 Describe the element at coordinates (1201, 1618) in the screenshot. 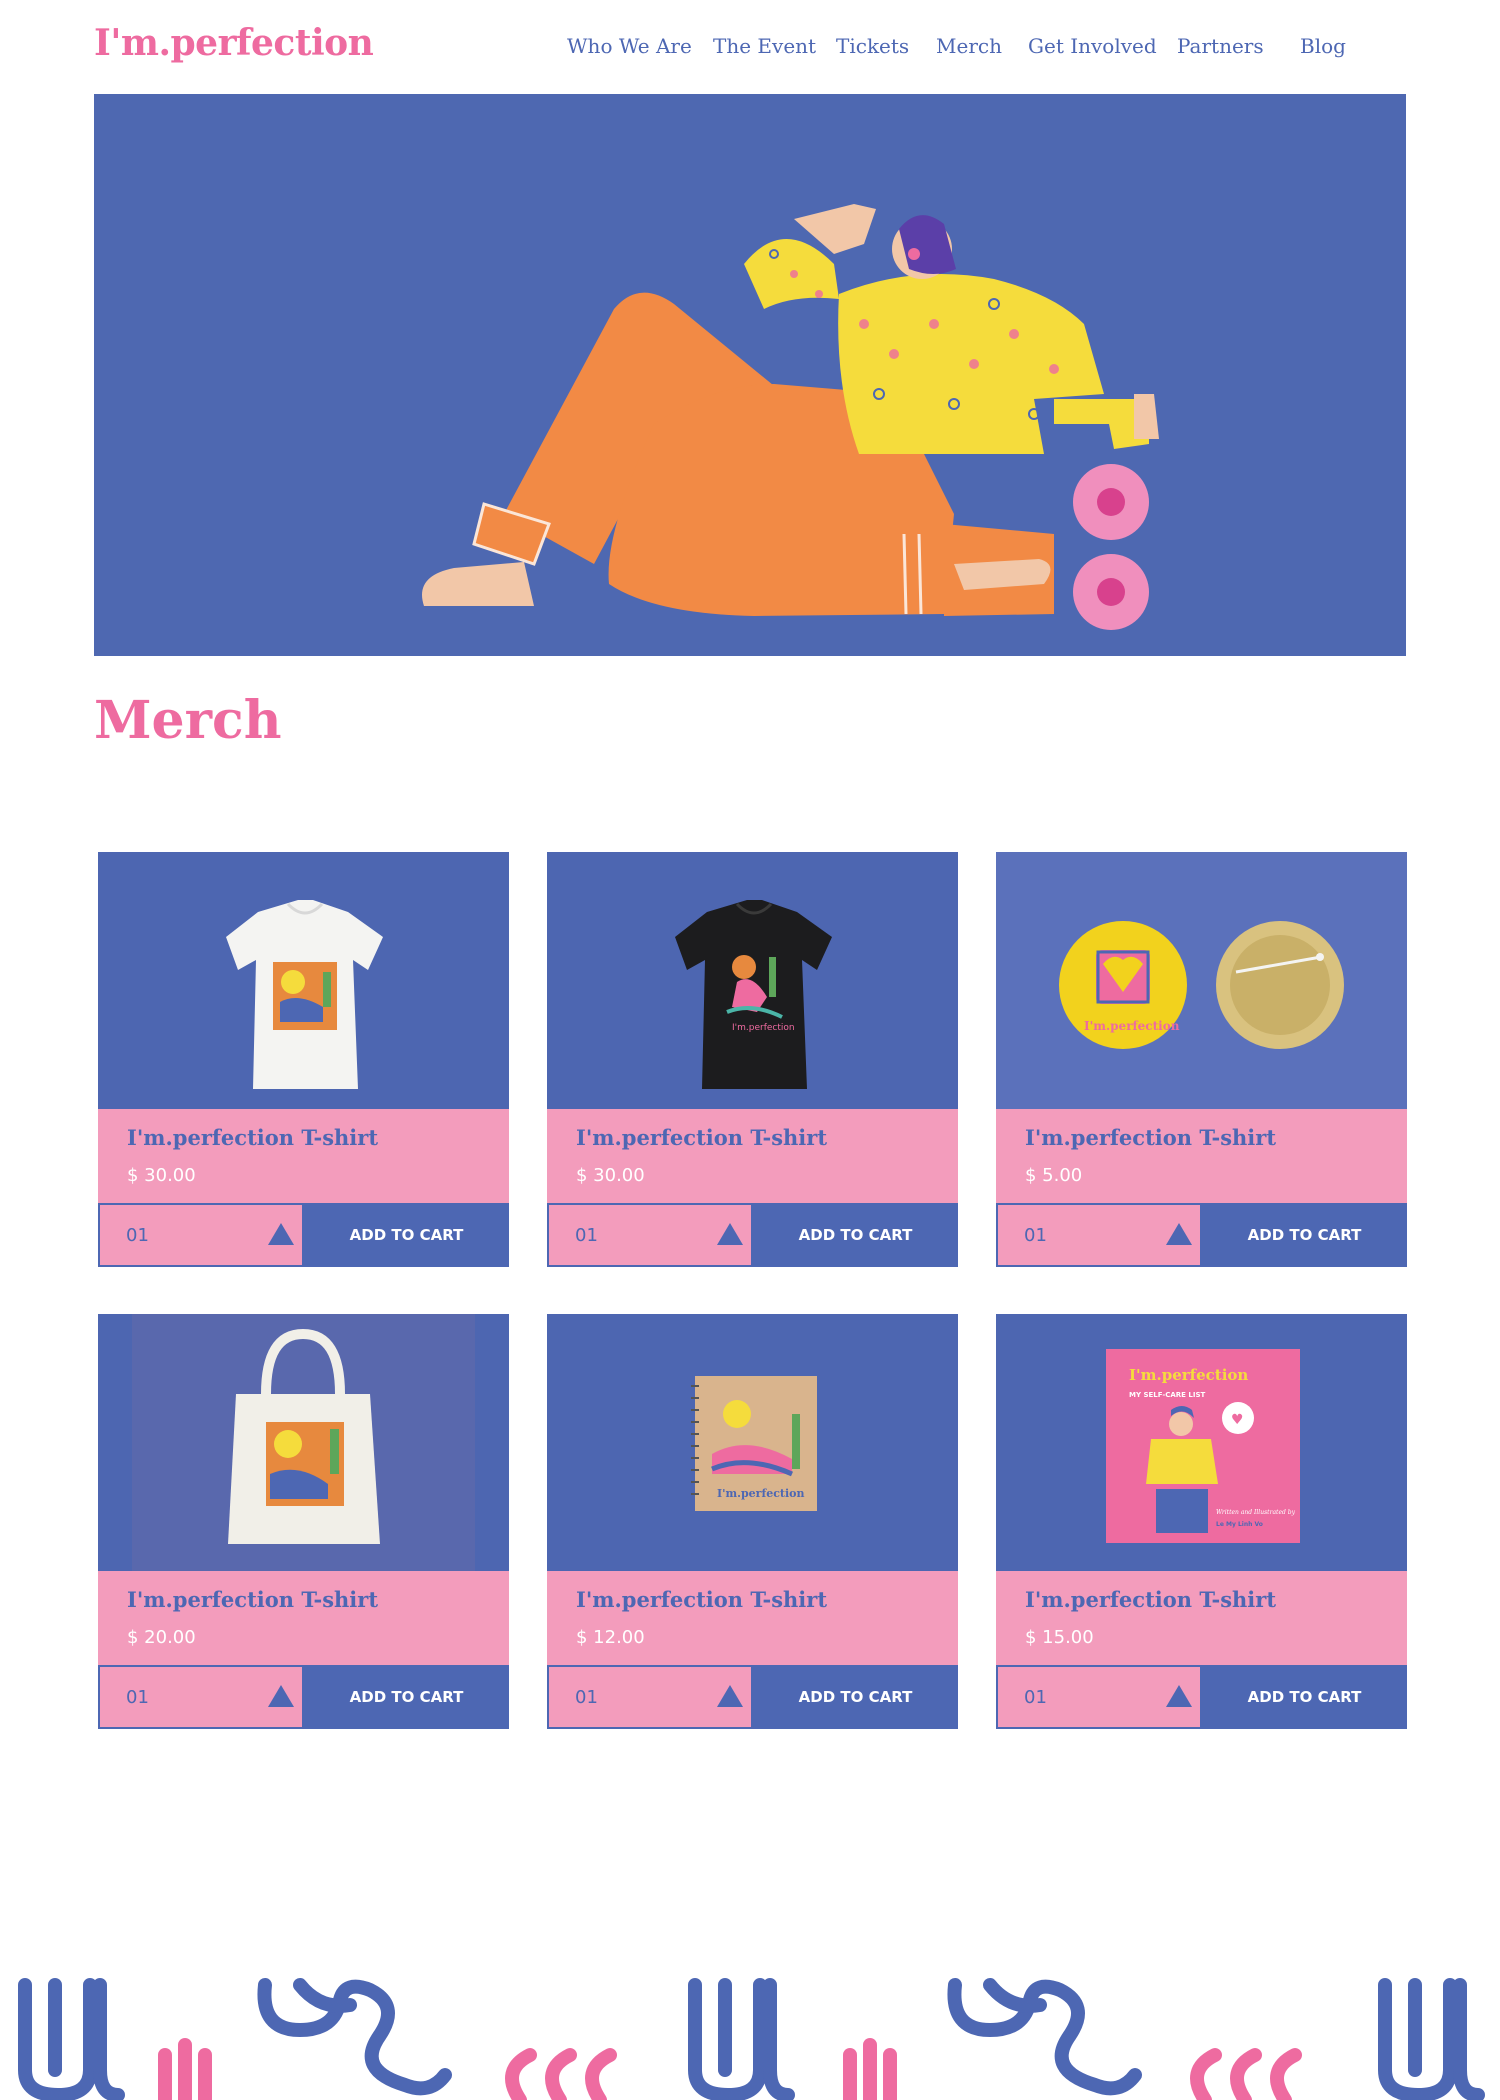

I see `product-info: I'm.perfection T-shirt $ 15.00` at that location.